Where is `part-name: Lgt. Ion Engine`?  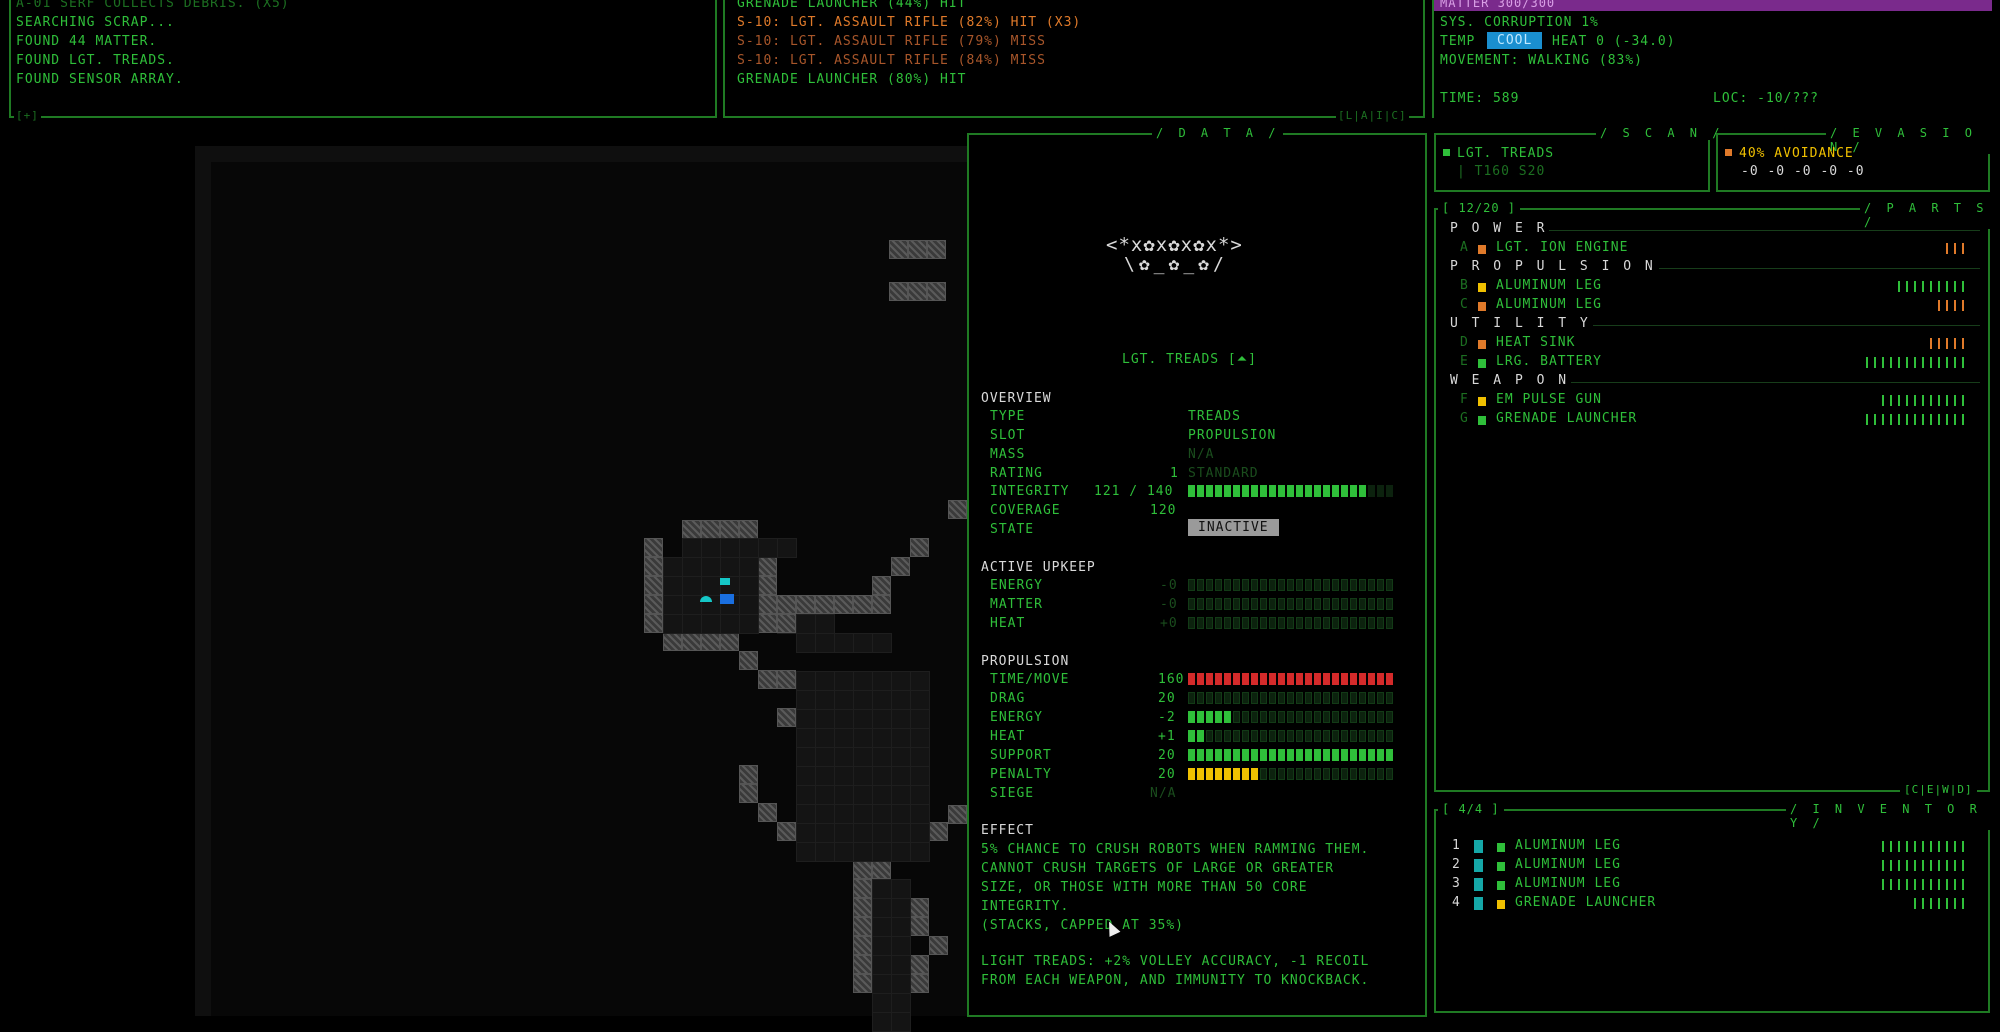
part-name: Lgt. Ion Engine is located at coordinates (1562, 247).